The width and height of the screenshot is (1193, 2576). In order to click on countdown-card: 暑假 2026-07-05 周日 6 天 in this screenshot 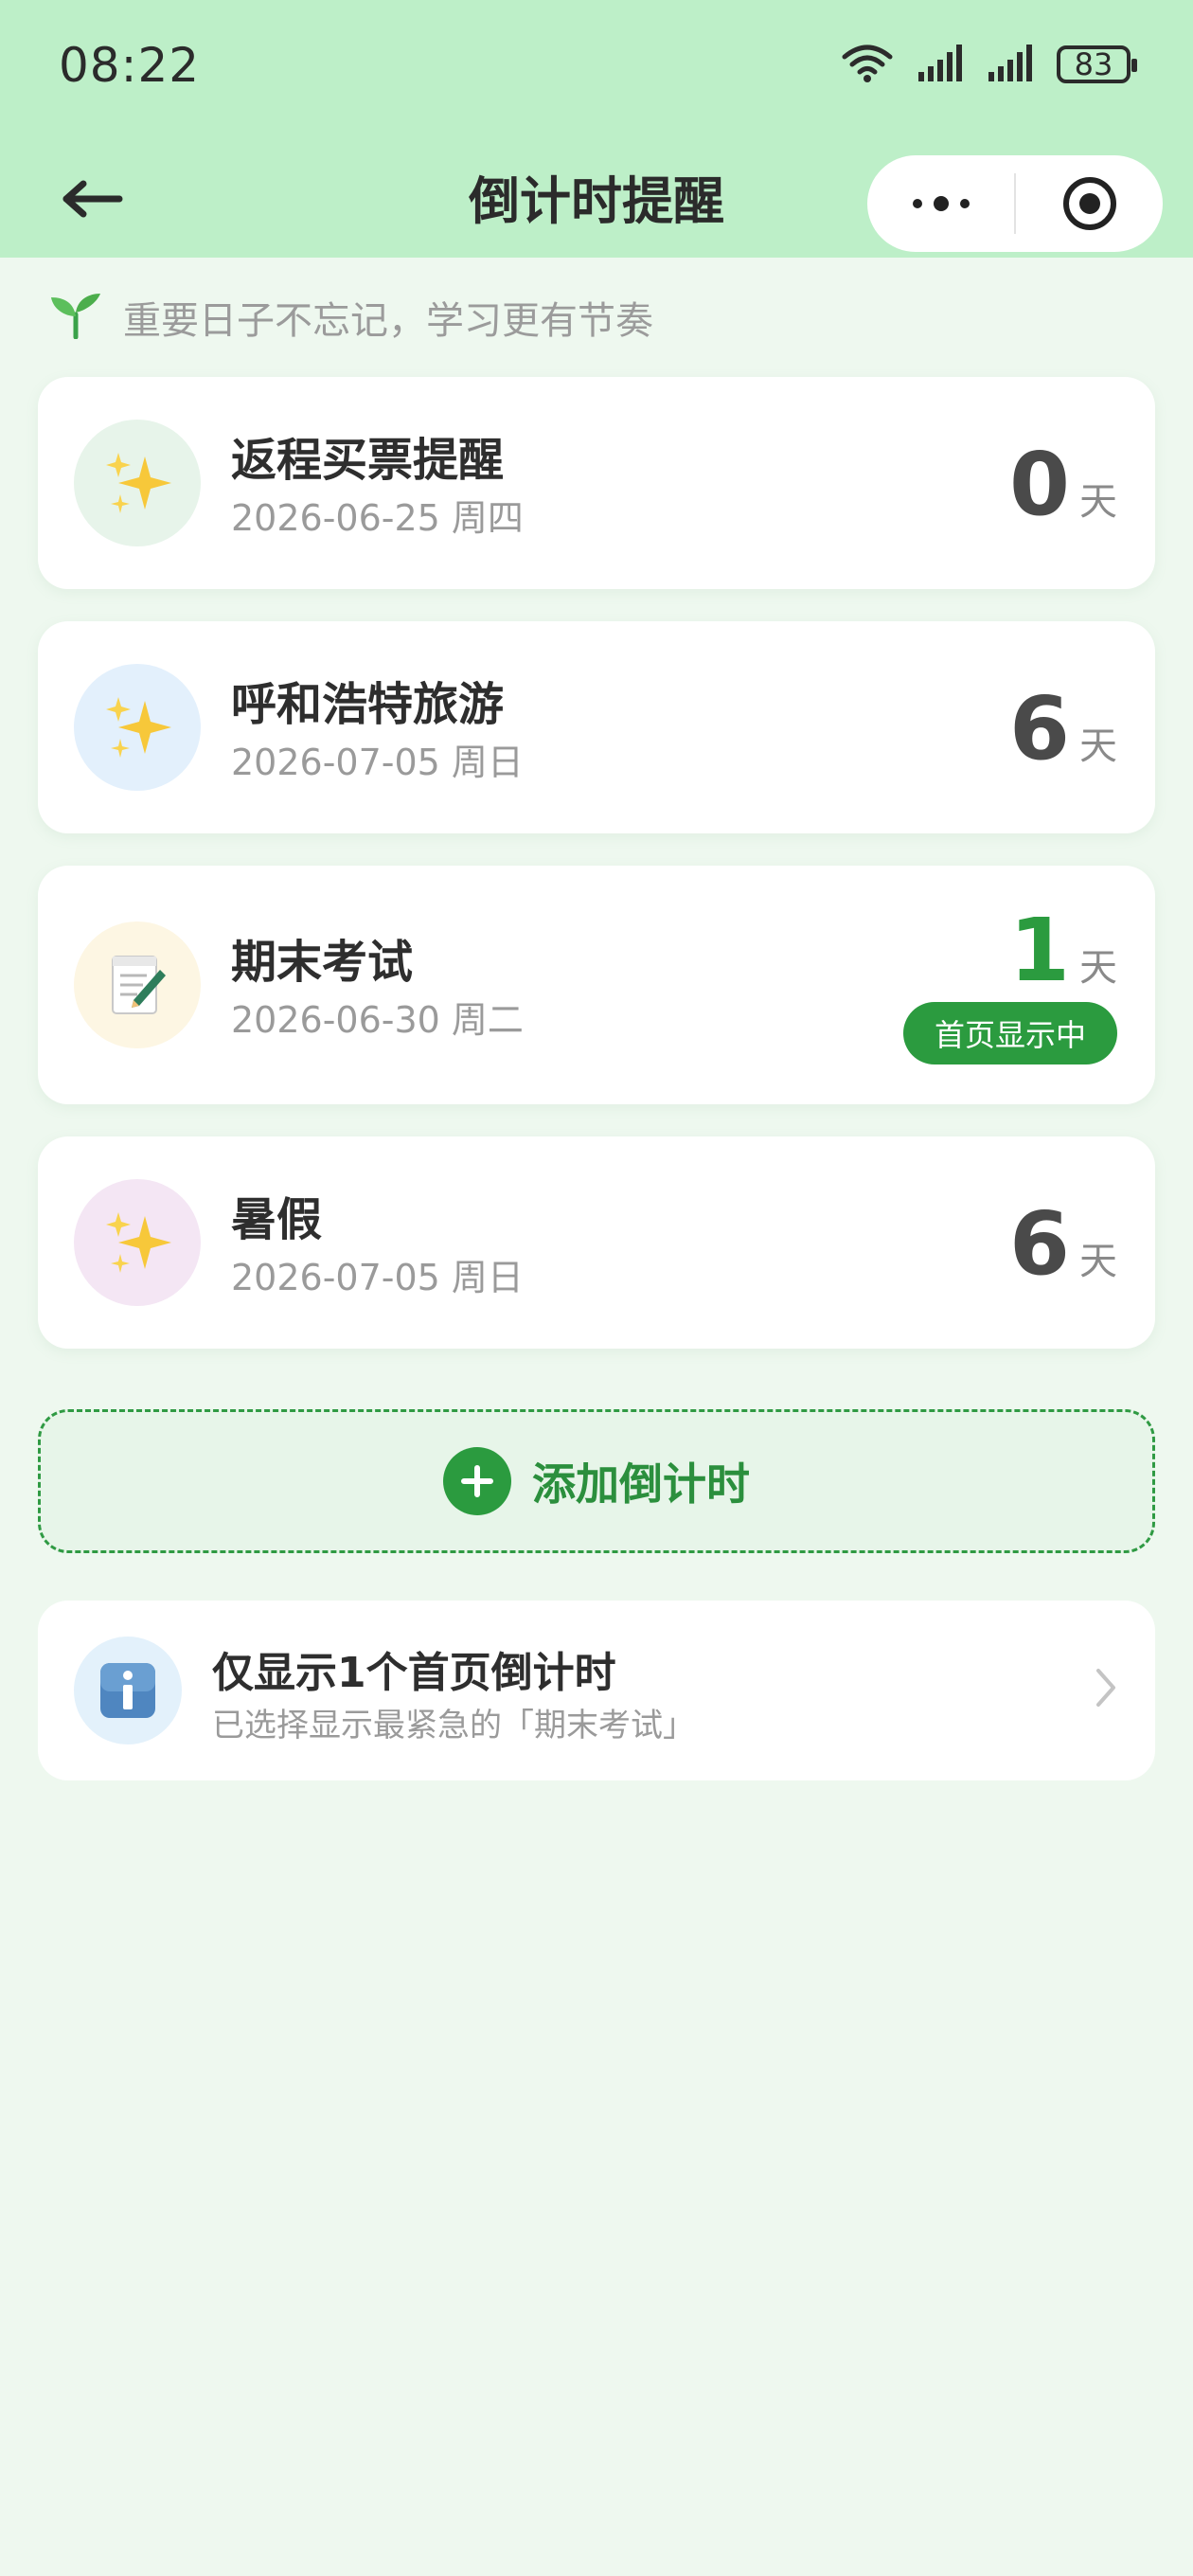, I will do `click(596, 1242)`.